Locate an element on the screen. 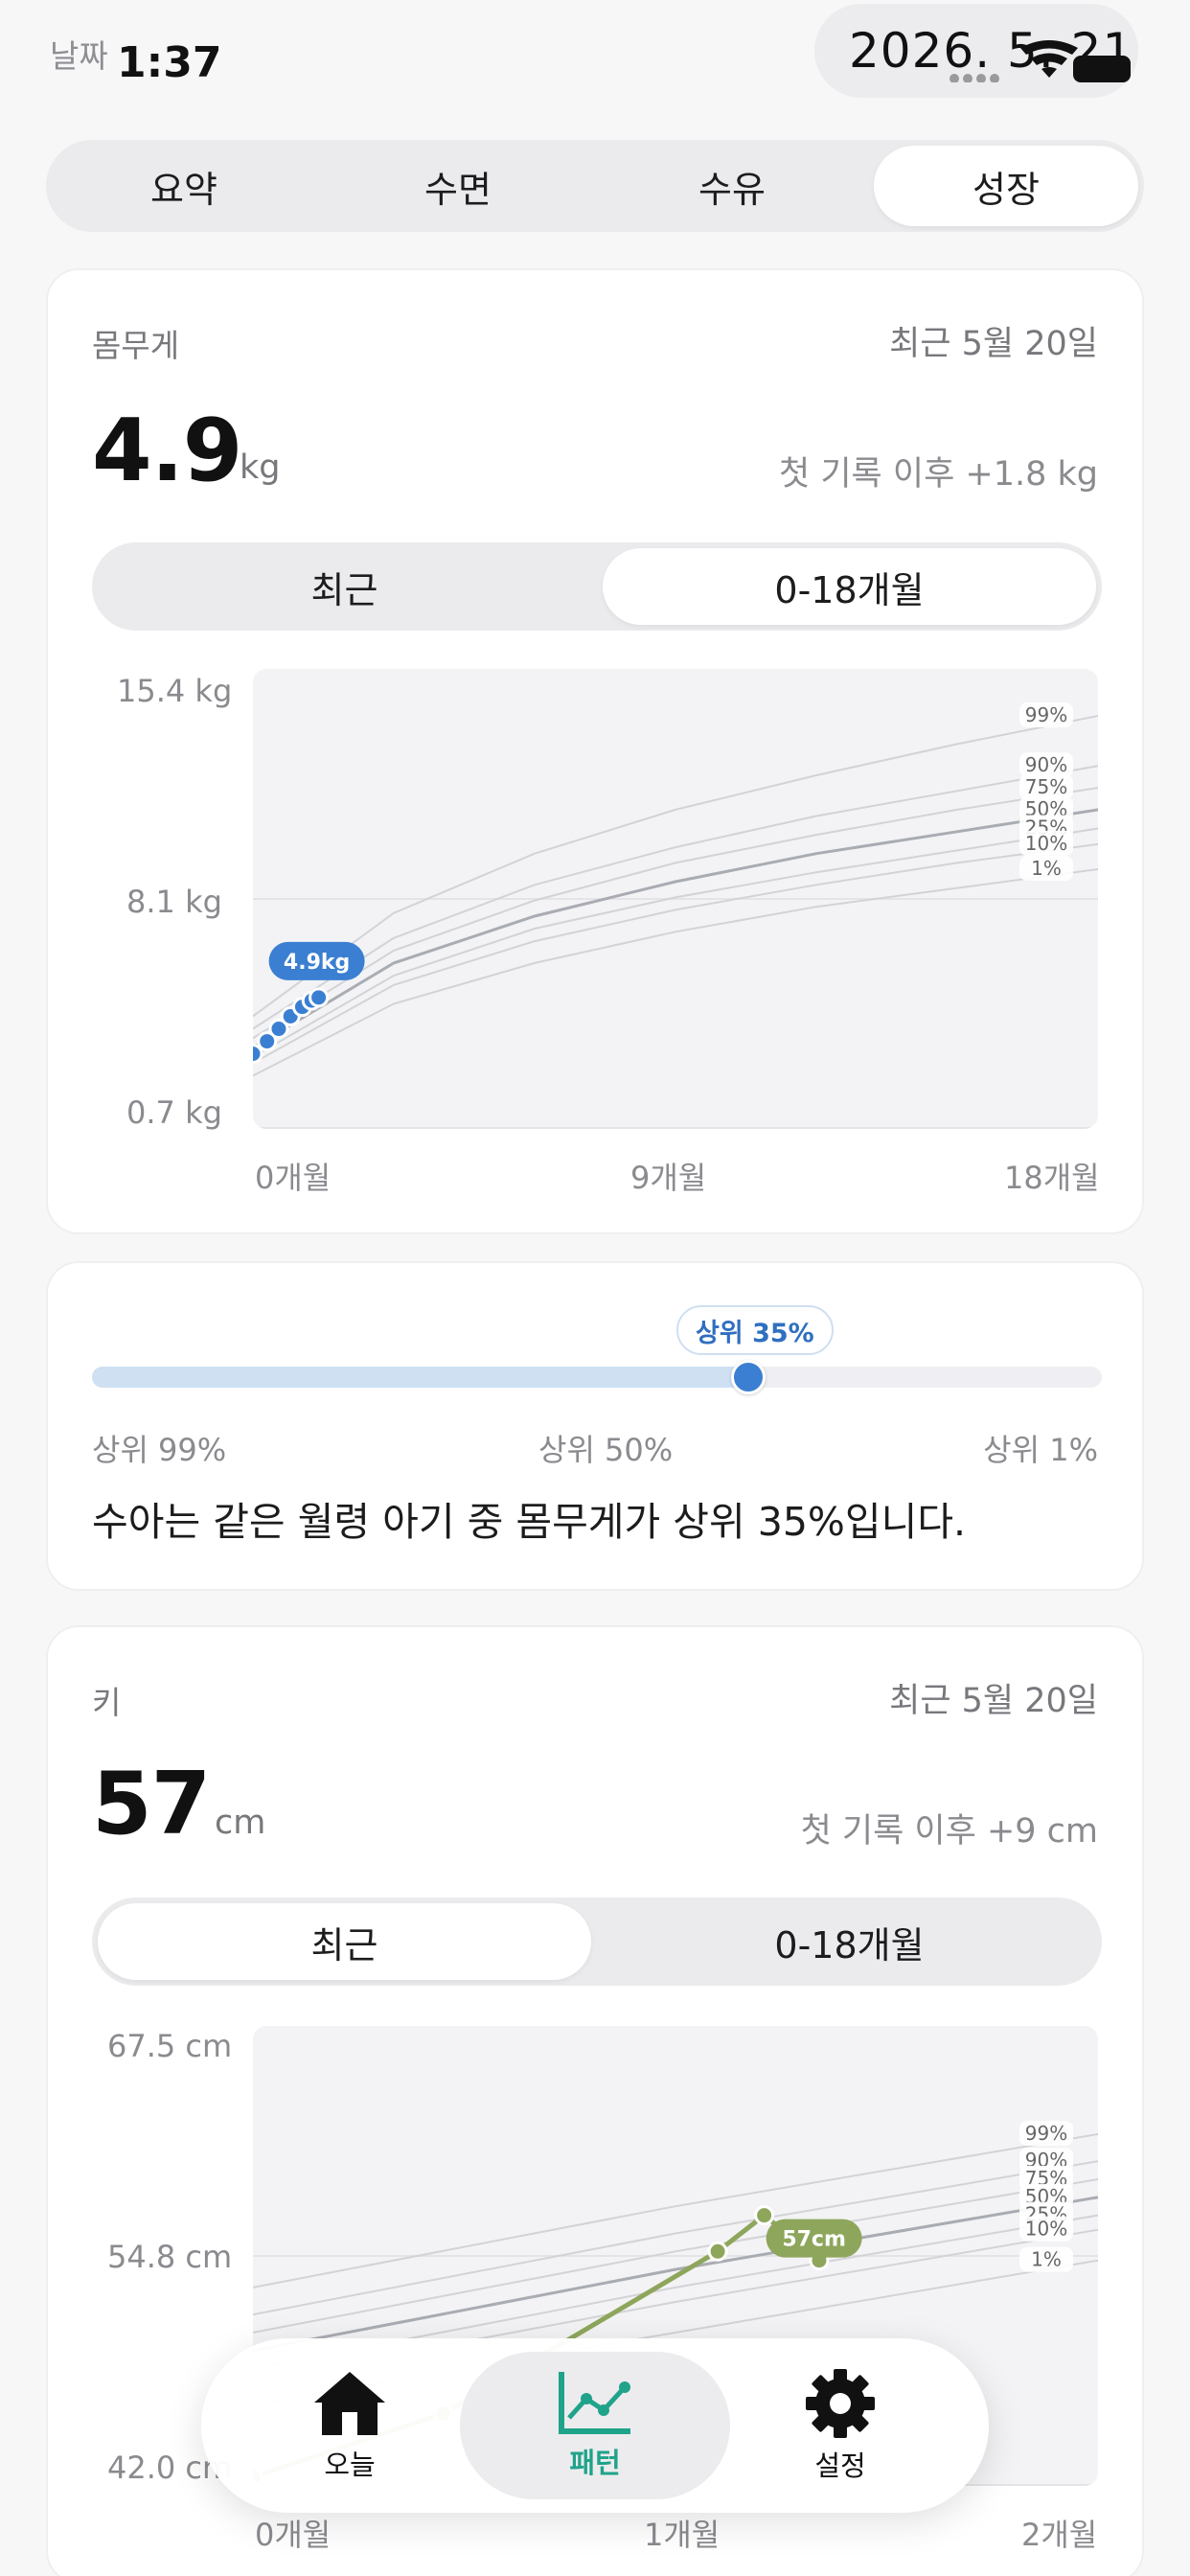  nav-settings-label: 설정 is located at coordinates (840, 2466).